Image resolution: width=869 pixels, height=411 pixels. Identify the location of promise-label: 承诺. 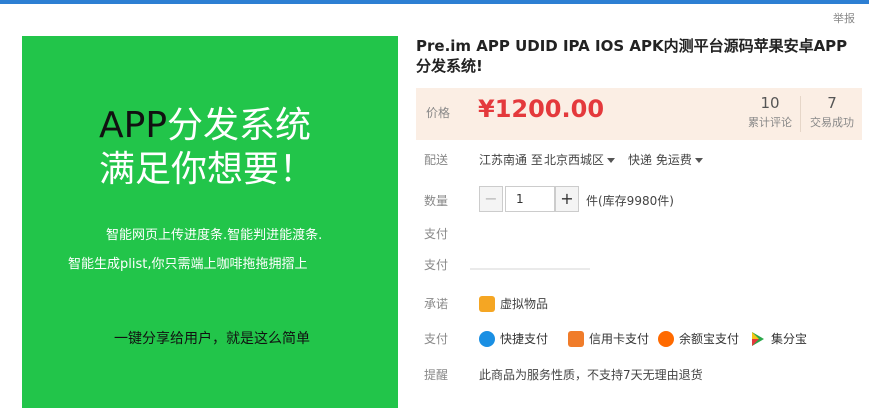
(436, 304).